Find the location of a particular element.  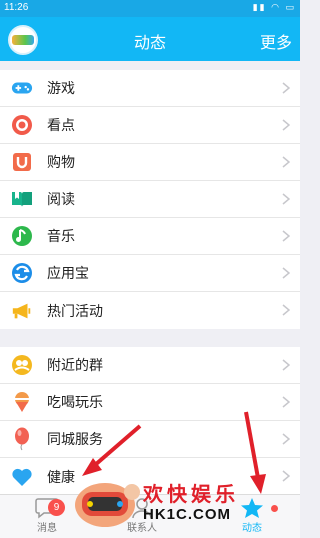

megaphone-icon is located at coordinates (22, 311).